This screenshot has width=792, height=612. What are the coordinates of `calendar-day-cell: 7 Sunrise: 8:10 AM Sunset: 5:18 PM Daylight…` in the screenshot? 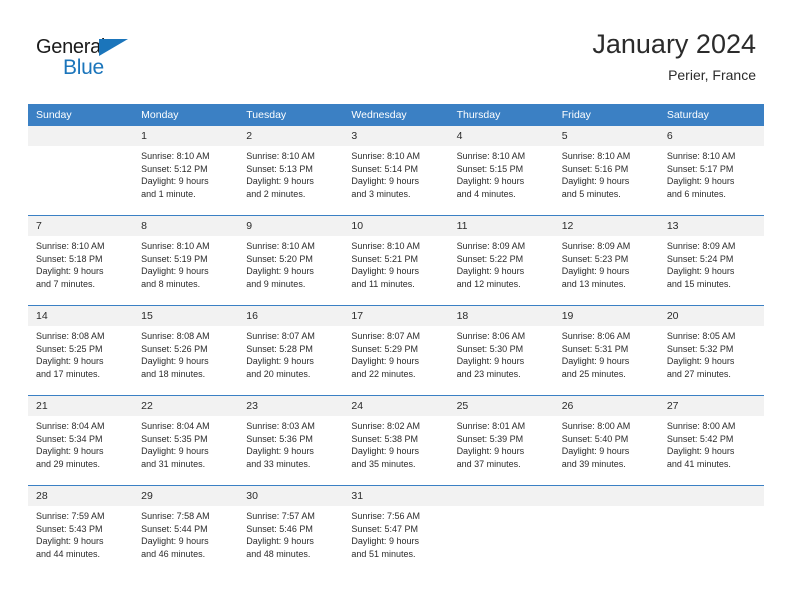 It's located at (81, 260).